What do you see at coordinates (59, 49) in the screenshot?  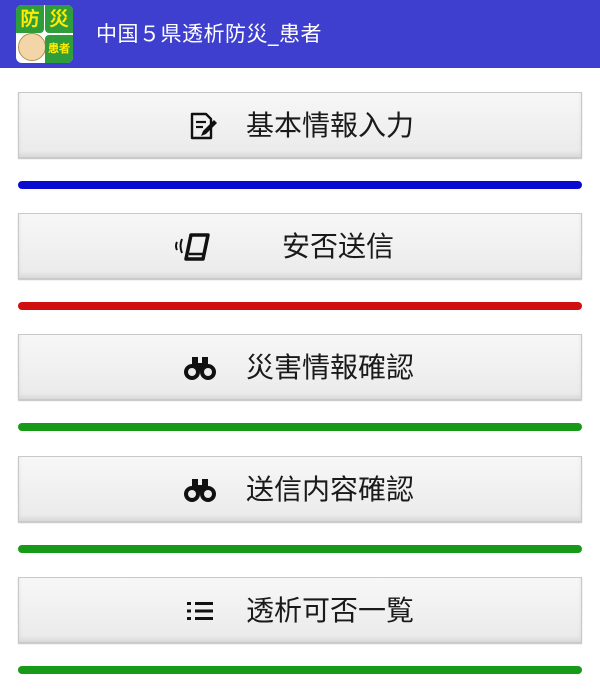 I see `logo-char-3: 患者` at bounding box center [59, 49].